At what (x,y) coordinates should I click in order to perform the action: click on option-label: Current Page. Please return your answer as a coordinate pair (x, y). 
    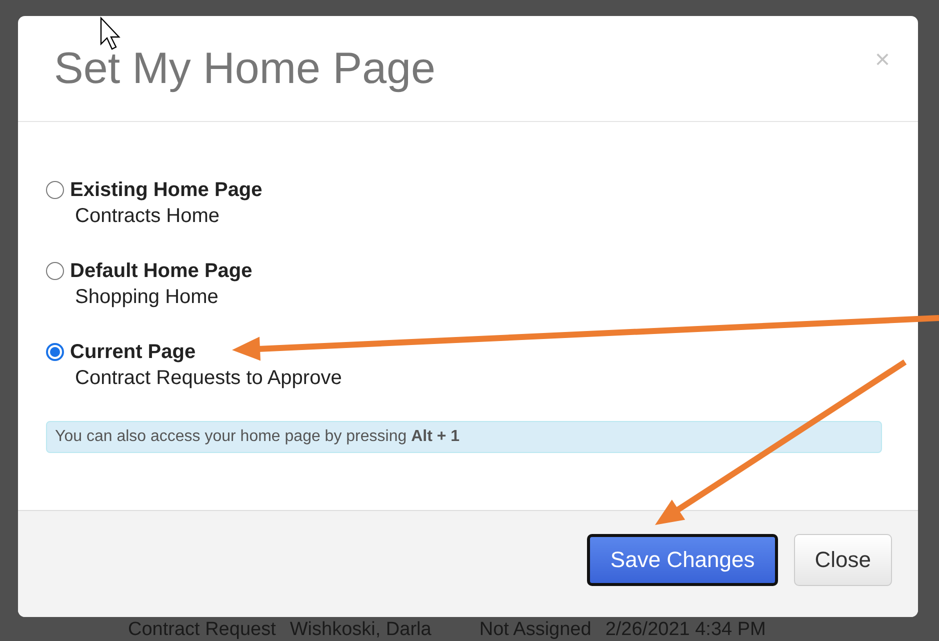
    Looking at the image, I should click on (133, 352).